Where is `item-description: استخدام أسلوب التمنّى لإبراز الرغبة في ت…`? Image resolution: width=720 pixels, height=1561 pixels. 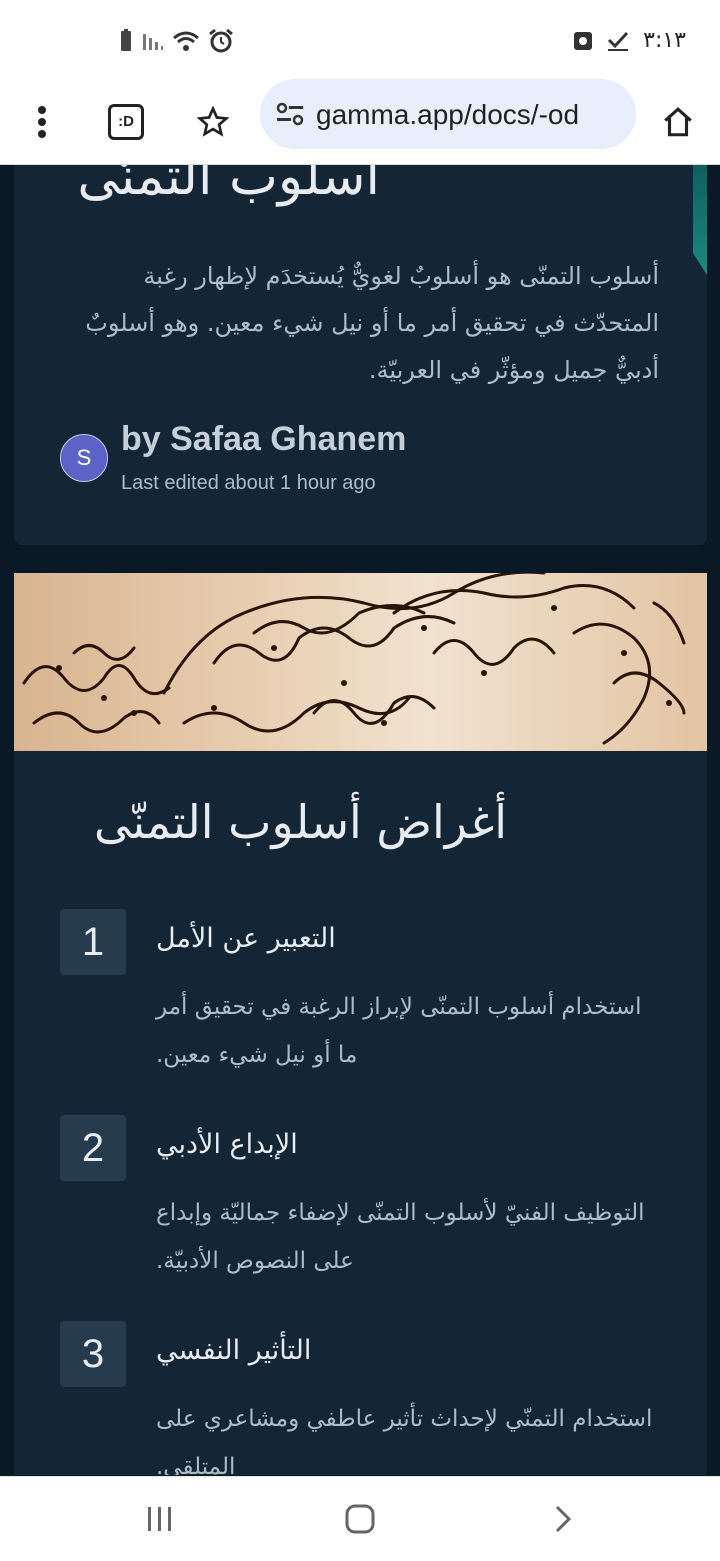
item-description: استخدام أسلوب التمنّى لإبراز الرغبة في ت… is located at coordinates (399, 1031).